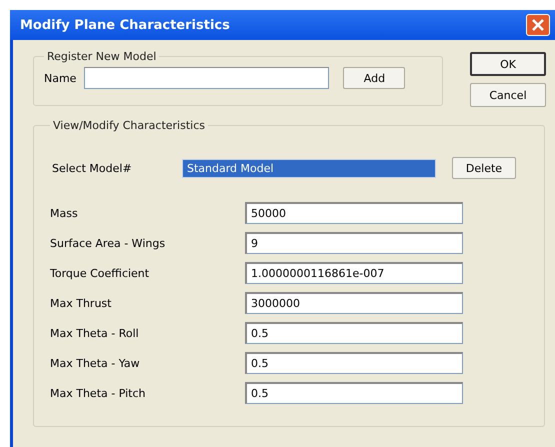  I want to click on field-label: Max Theta - Pitch, so click(98, 393).